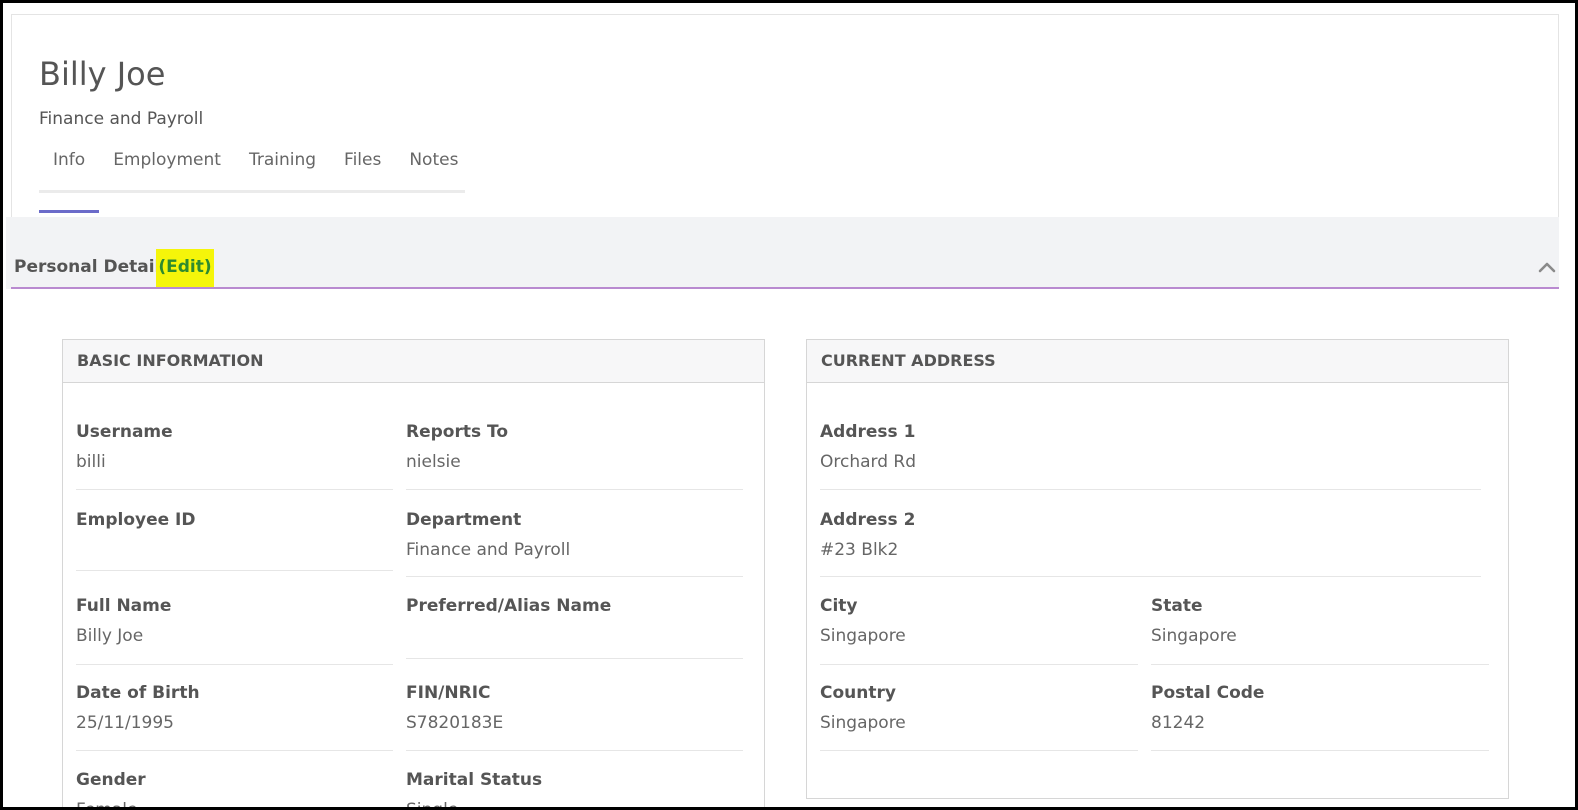  Describe the element at coordinates (413, 361) in the screenshot. I see `basic-information-heading: BASIC INFORMATION` at that location.